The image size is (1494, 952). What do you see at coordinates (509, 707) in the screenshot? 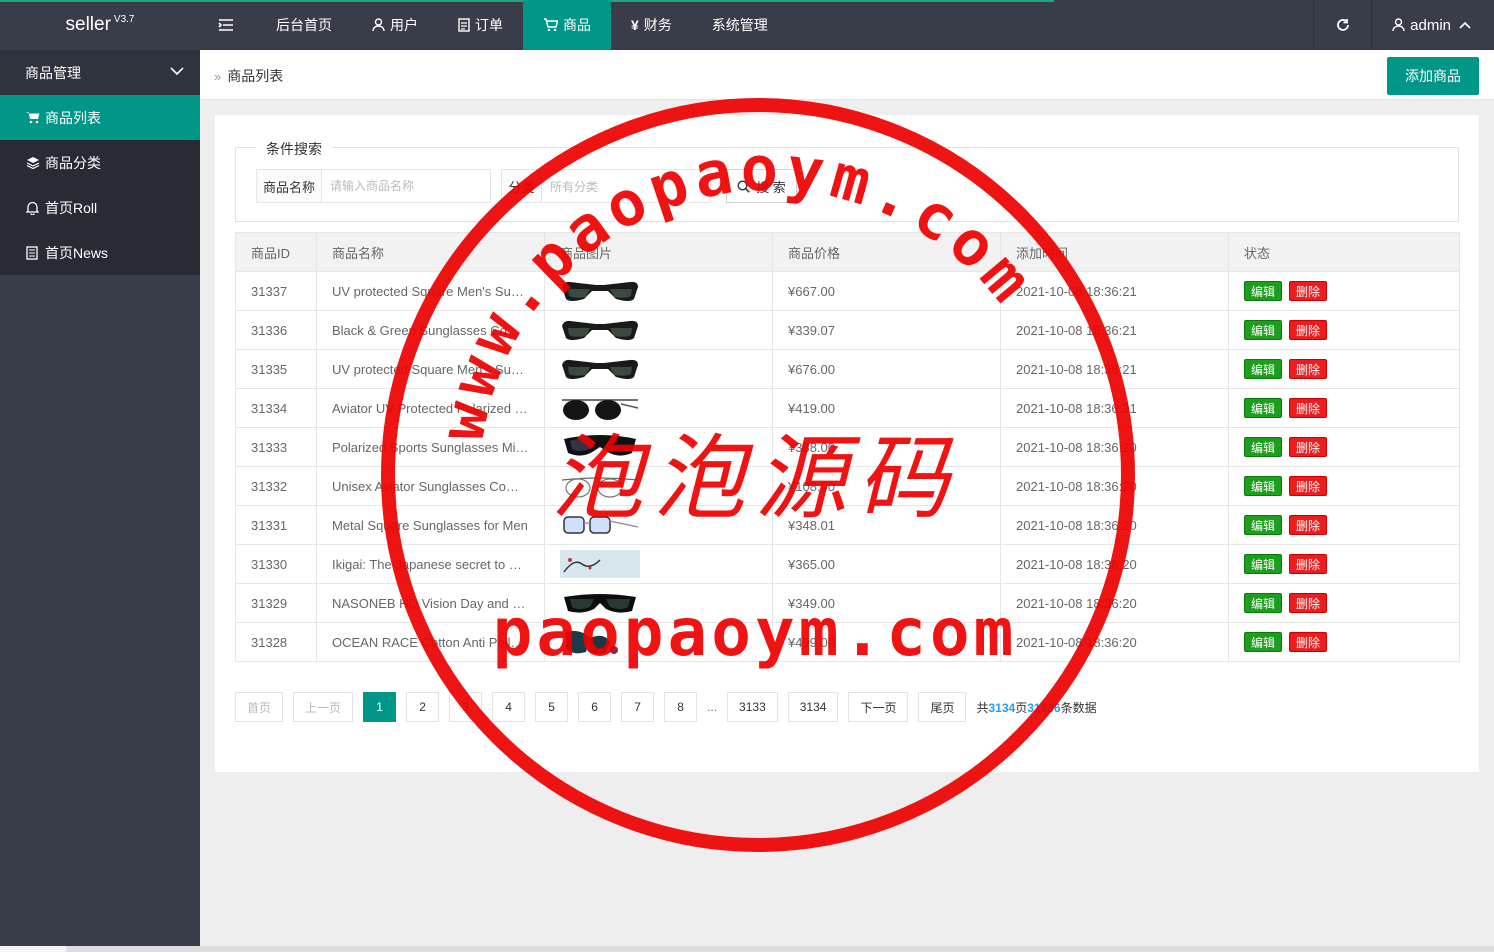
I see `page-button: 4` at bounding box center [509, 707].